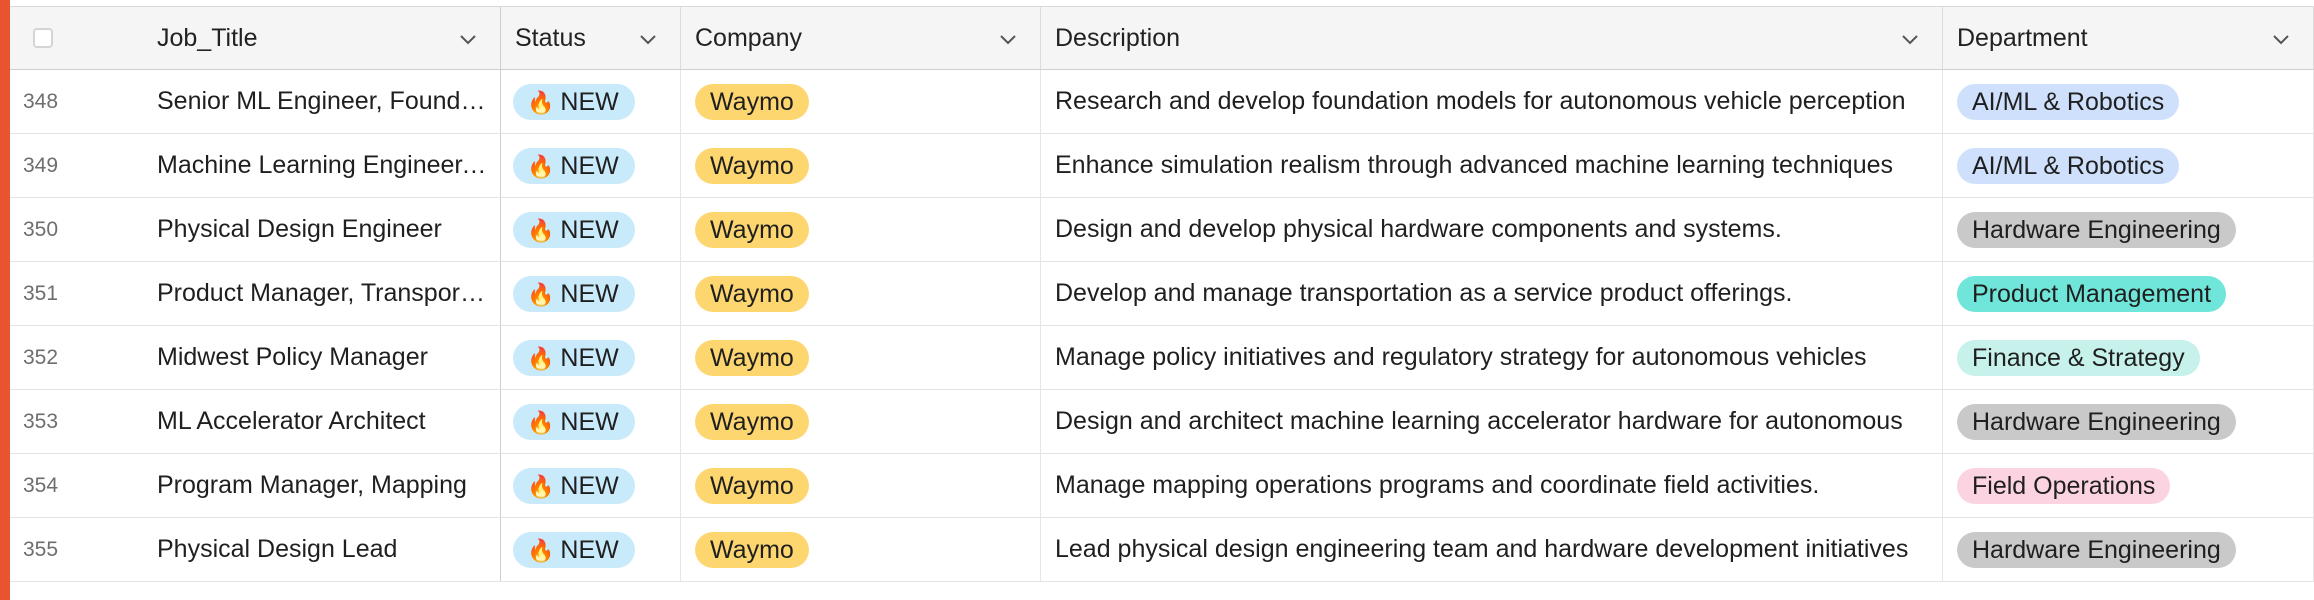  What do you see at coordinates (41, 357) in the screenshot?
I see `row-number: 352` at bounding box center [41, 357].